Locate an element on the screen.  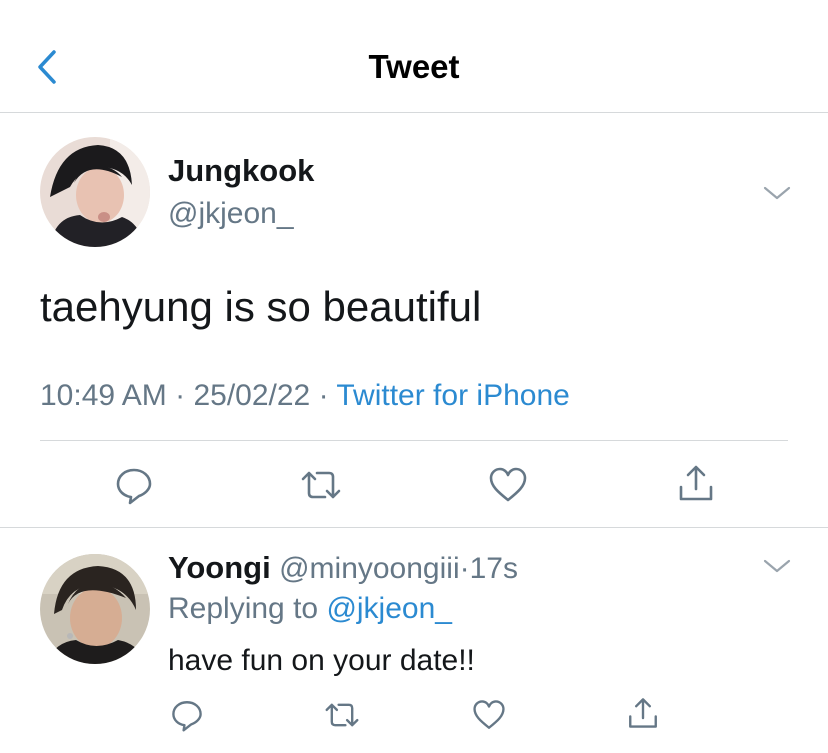
author-name: Jungkook is located at coordinates (241, 171).